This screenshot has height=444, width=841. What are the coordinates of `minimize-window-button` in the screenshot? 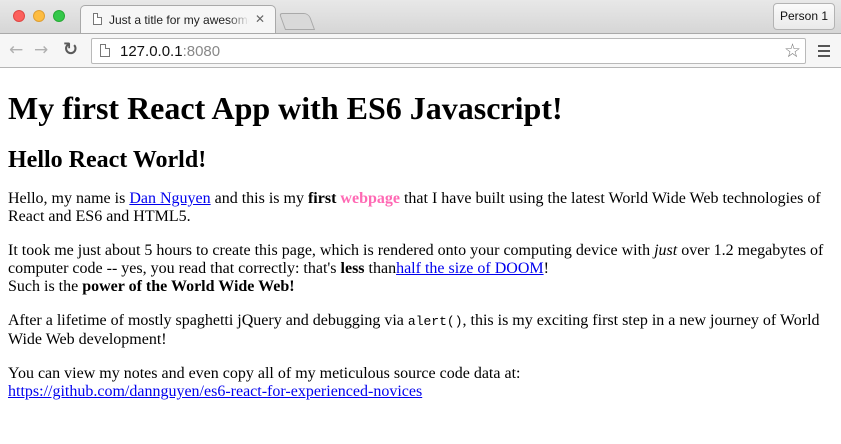 It's located at (39, 16).